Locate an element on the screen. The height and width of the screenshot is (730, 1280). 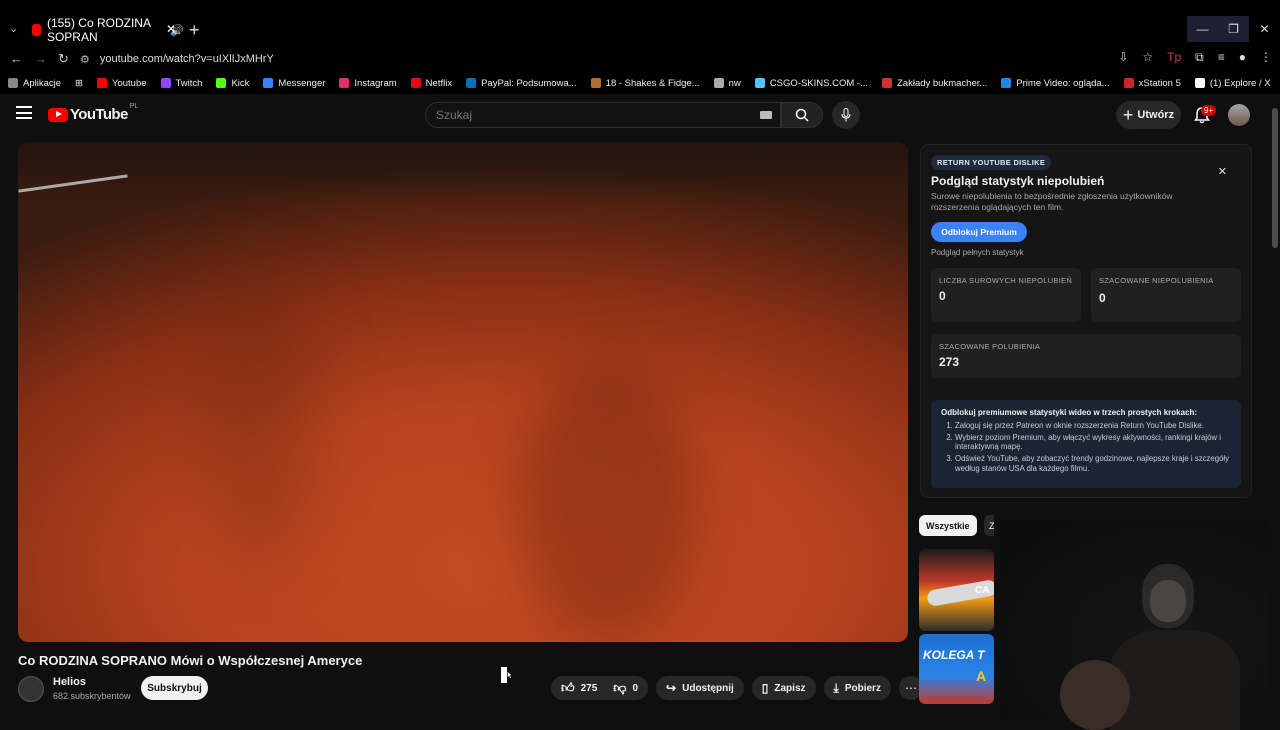
search-box is located at coordinates (603, 115).